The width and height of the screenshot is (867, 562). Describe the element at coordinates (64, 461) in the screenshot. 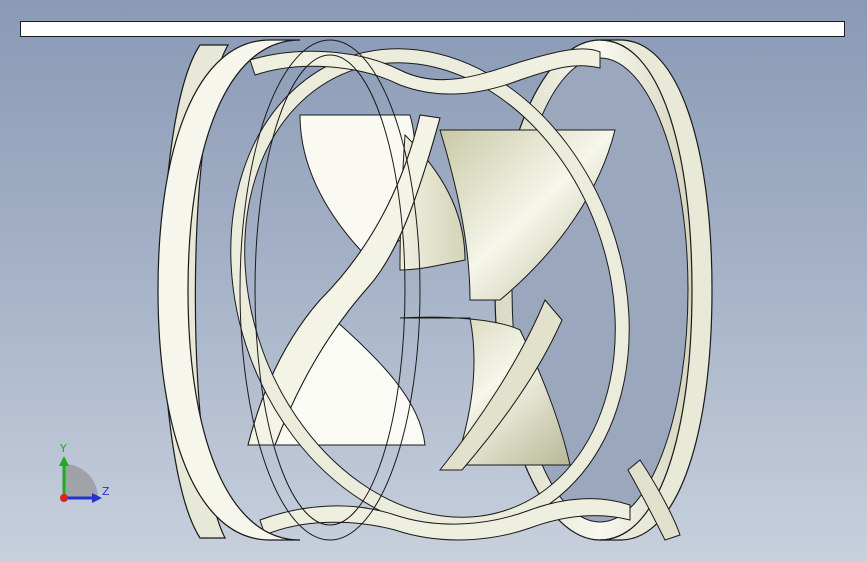

I see `y-axis-arrow-icon` at that location.